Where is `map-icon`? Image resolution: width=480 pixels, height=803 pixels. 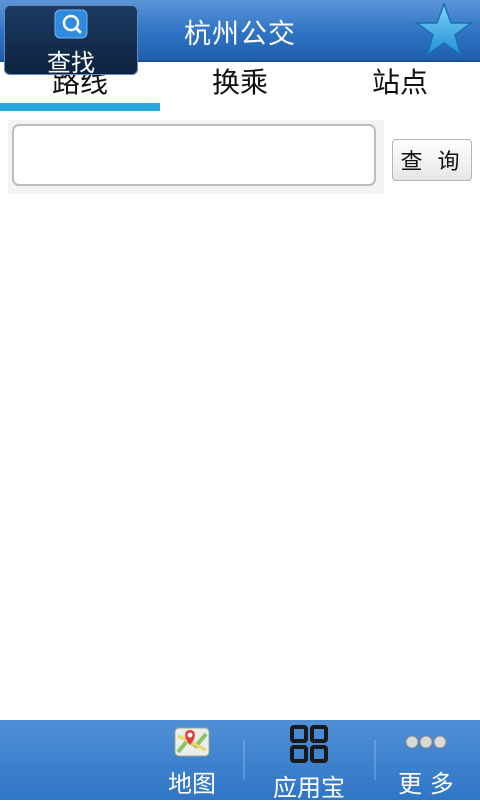 map-icon is located at coordinates (192, 744).